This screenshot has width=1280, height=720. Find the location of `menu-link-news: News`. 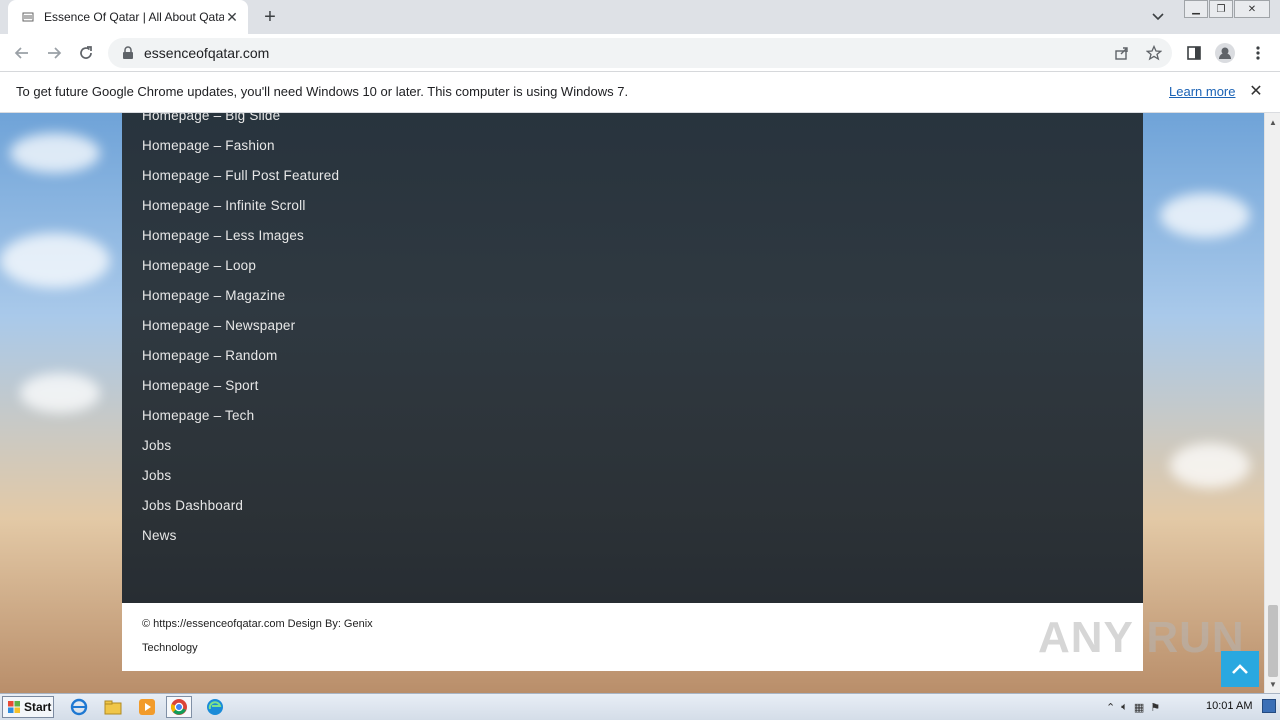

menu-link-news: News is located at coordinates (159, 535).